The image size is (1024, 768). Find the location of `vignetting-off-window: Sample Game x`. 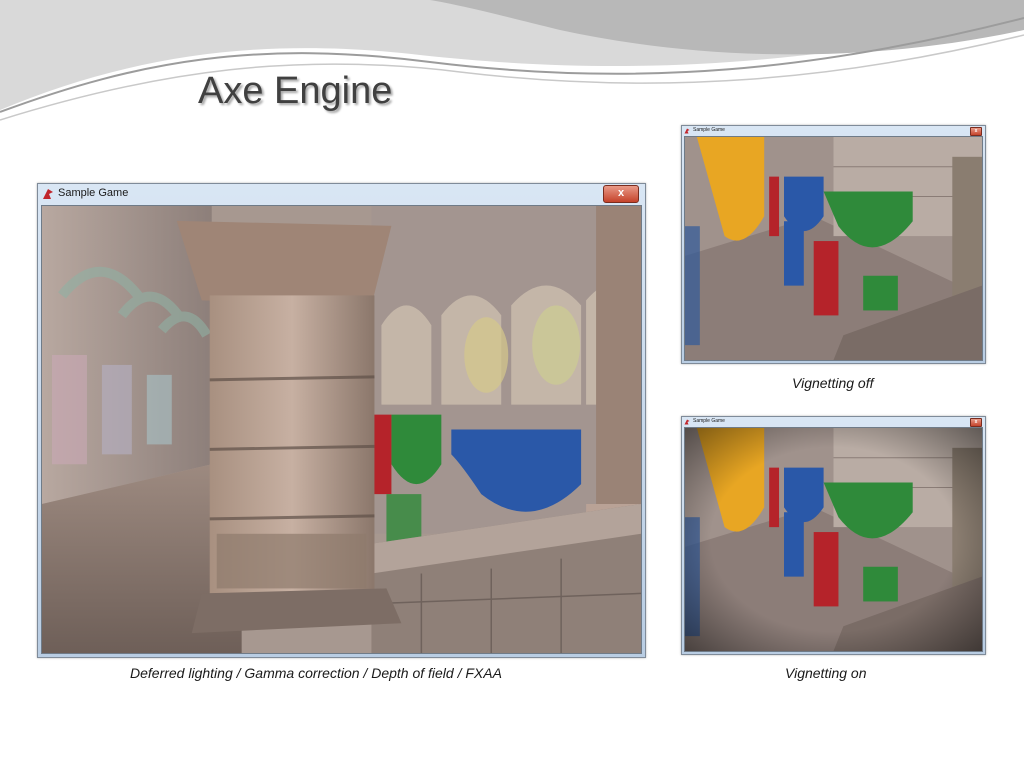

vignetting-off-window: Sample Game x is located at coordinates (833, 244).